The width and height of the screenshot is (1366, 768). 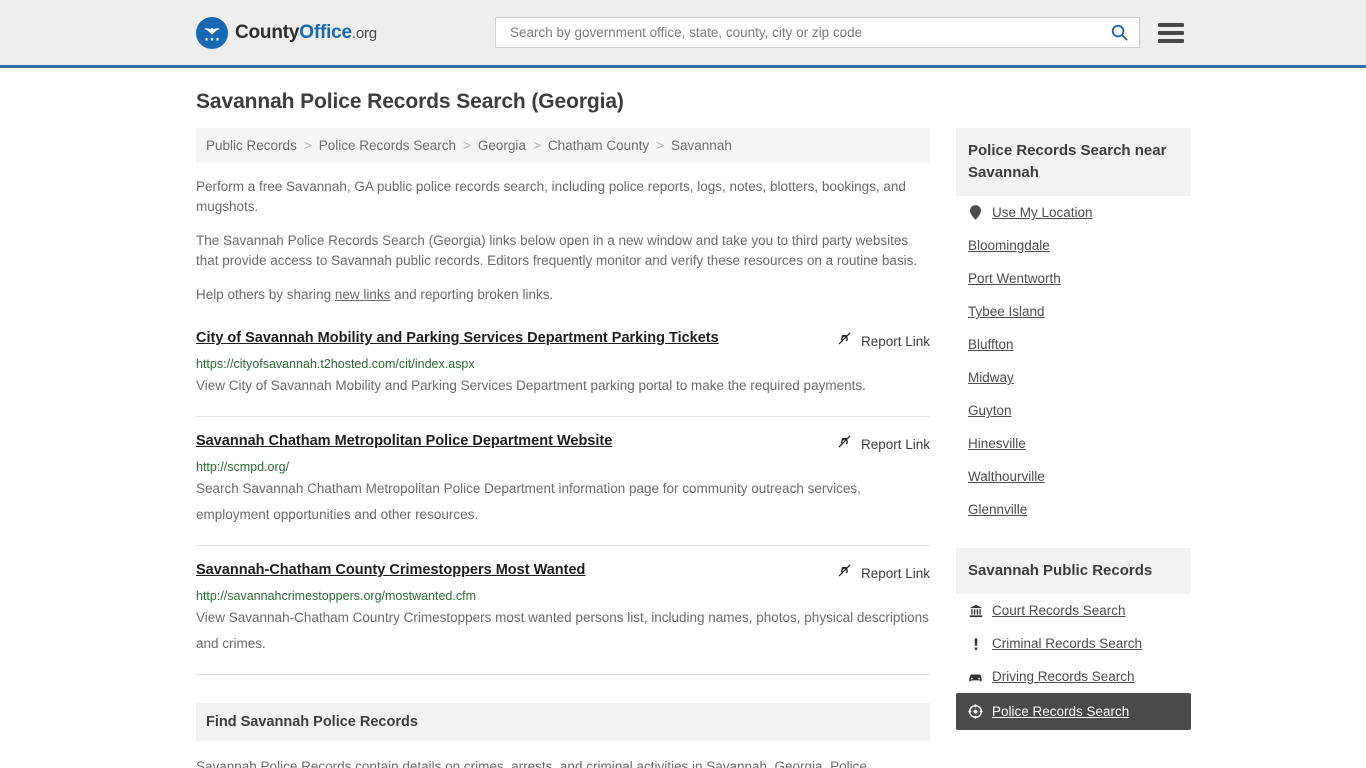 What do you see at coordinates (1014, 278) in the screenshot?
I see `sidebar-nearby-label: Port Wentworth` at bounding box center [1014, 278].